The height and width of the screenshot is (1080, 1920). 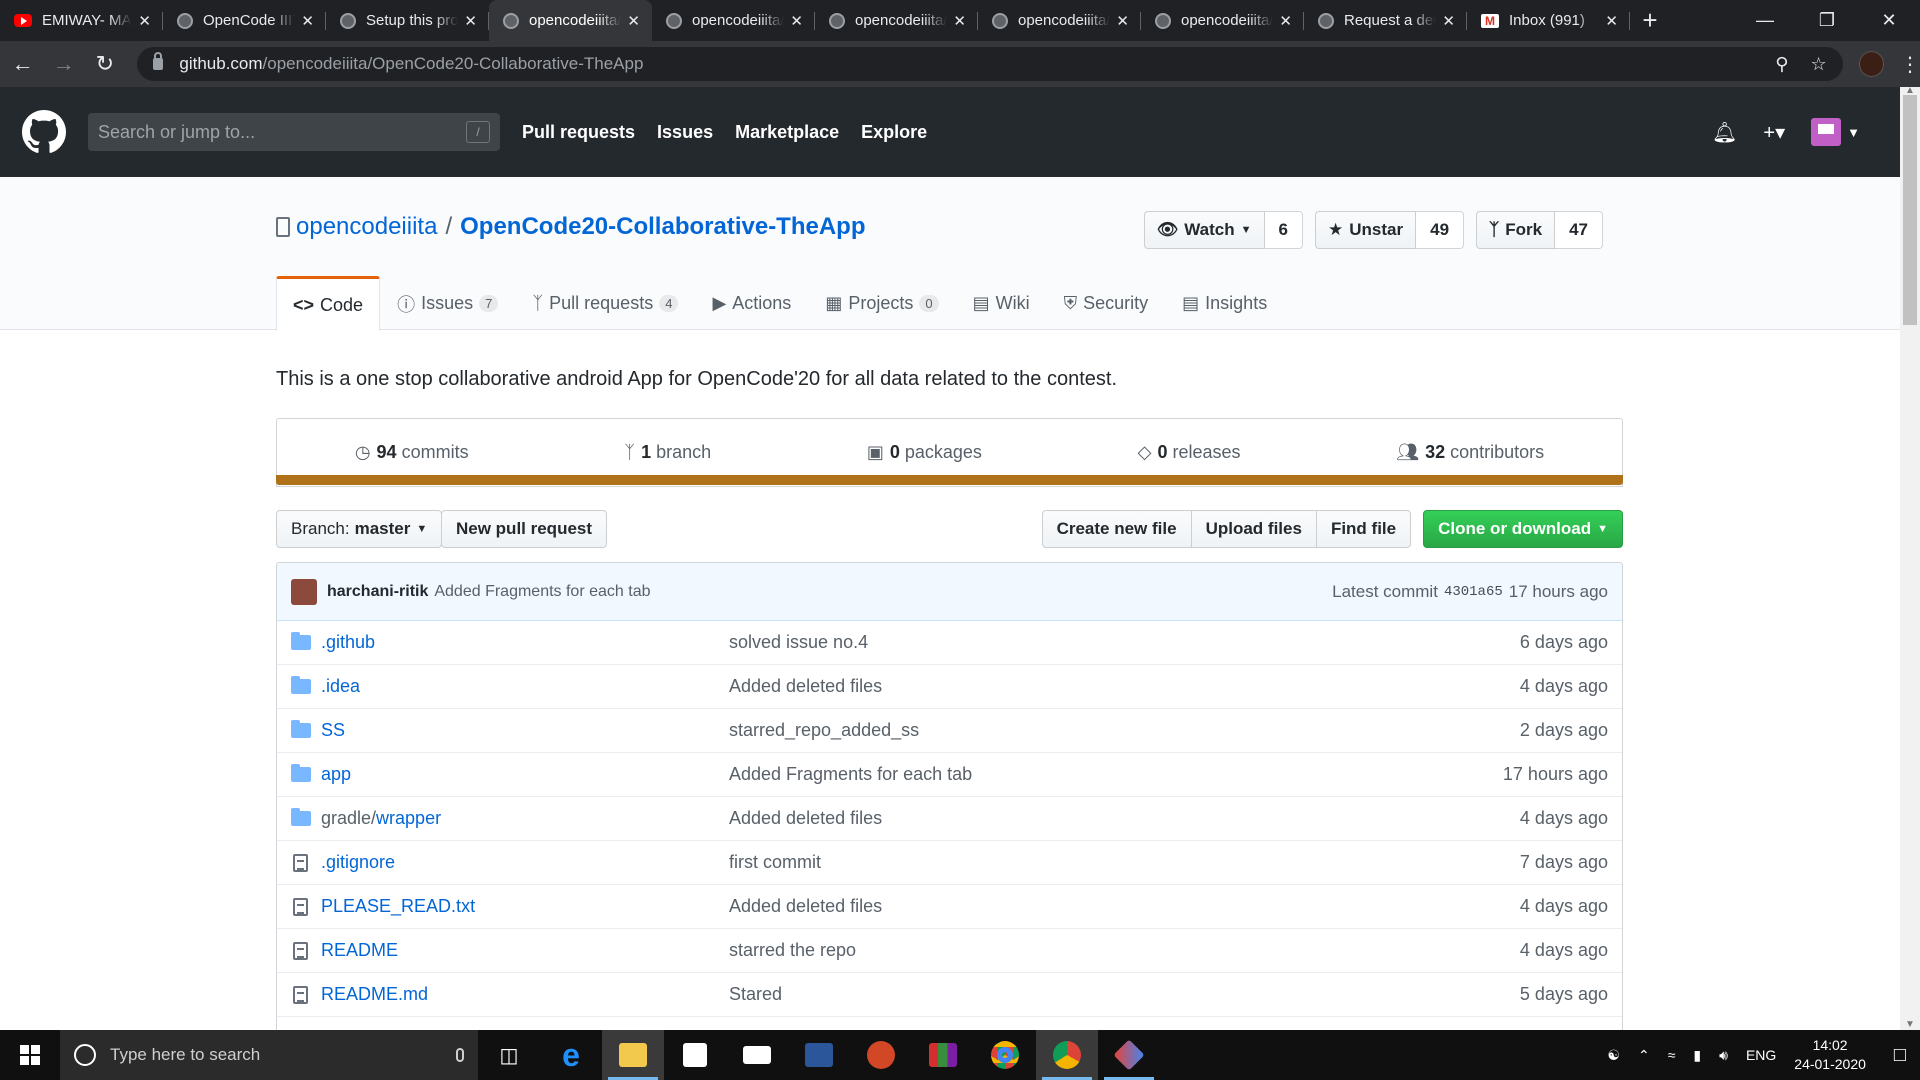 What do you see at coordinates (1644, 1055) in the screenshot?
I see `chevron-up-icon: ⌃` at bounding box center [1644, 1055].